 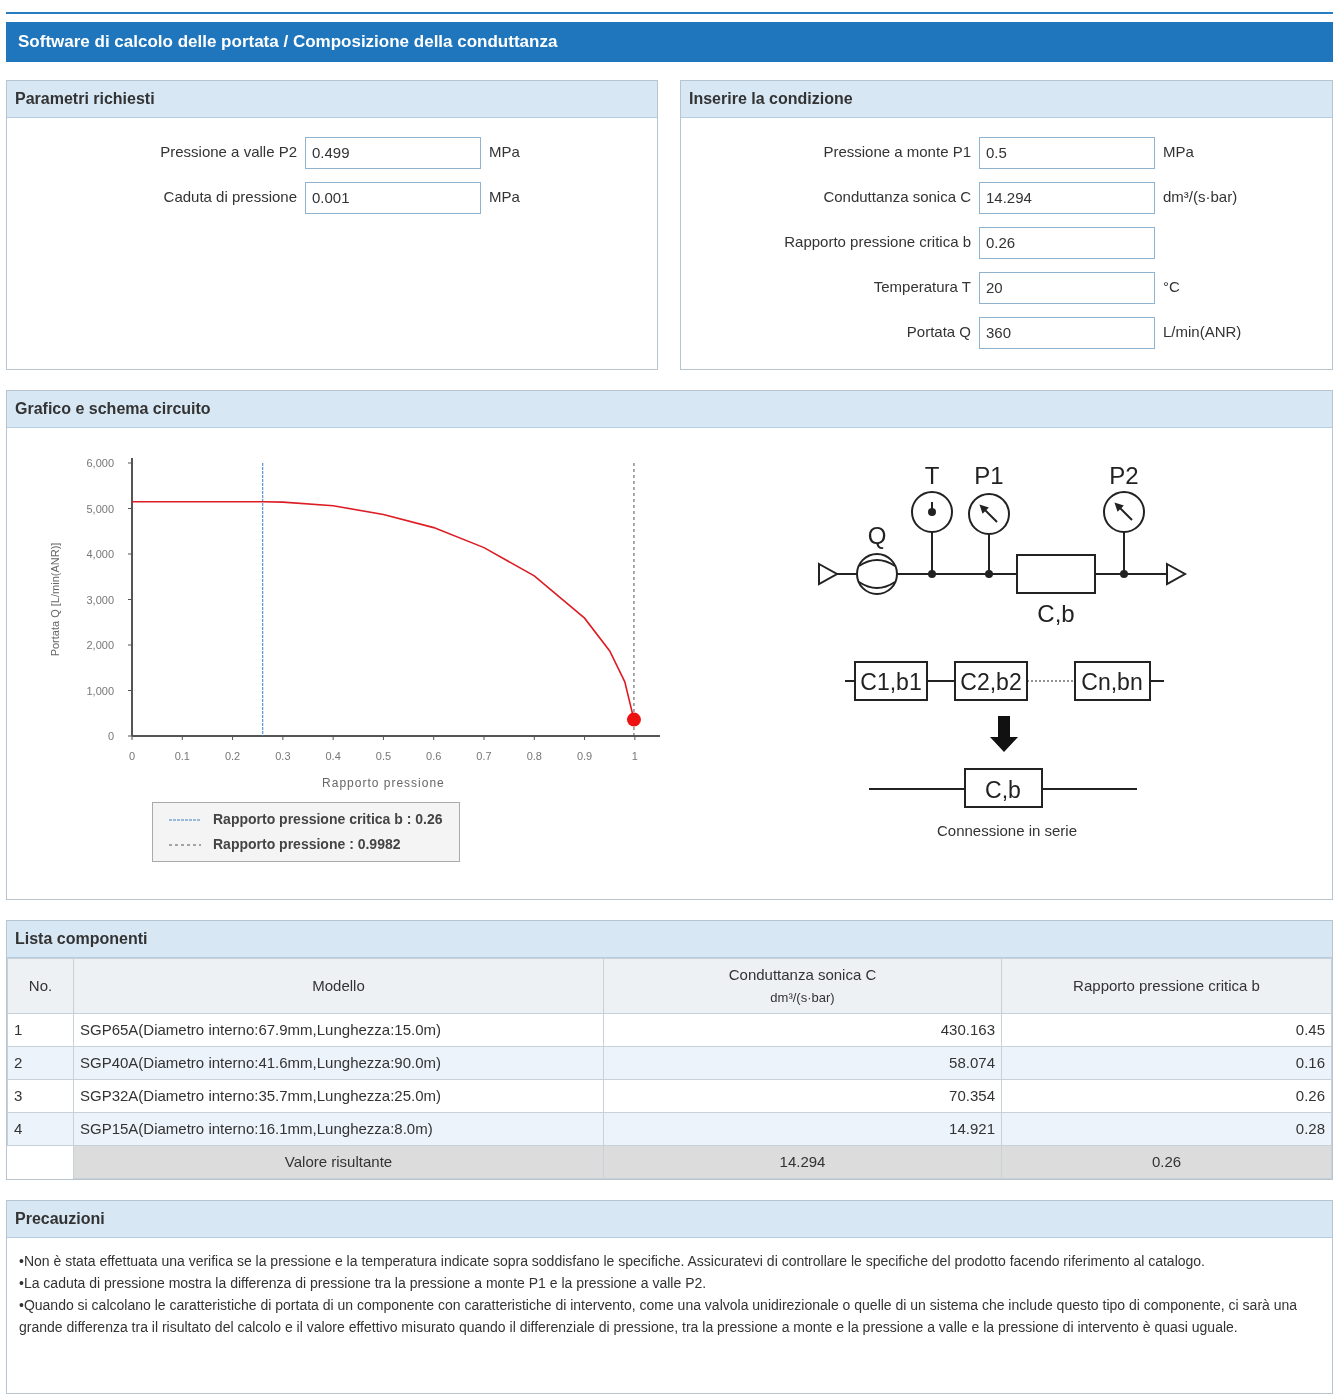 What do you see at coordinates (1006, 99) in the screenshot?
I see `panel-header: Inserire la condizione` at bounding box center [1006, 99].